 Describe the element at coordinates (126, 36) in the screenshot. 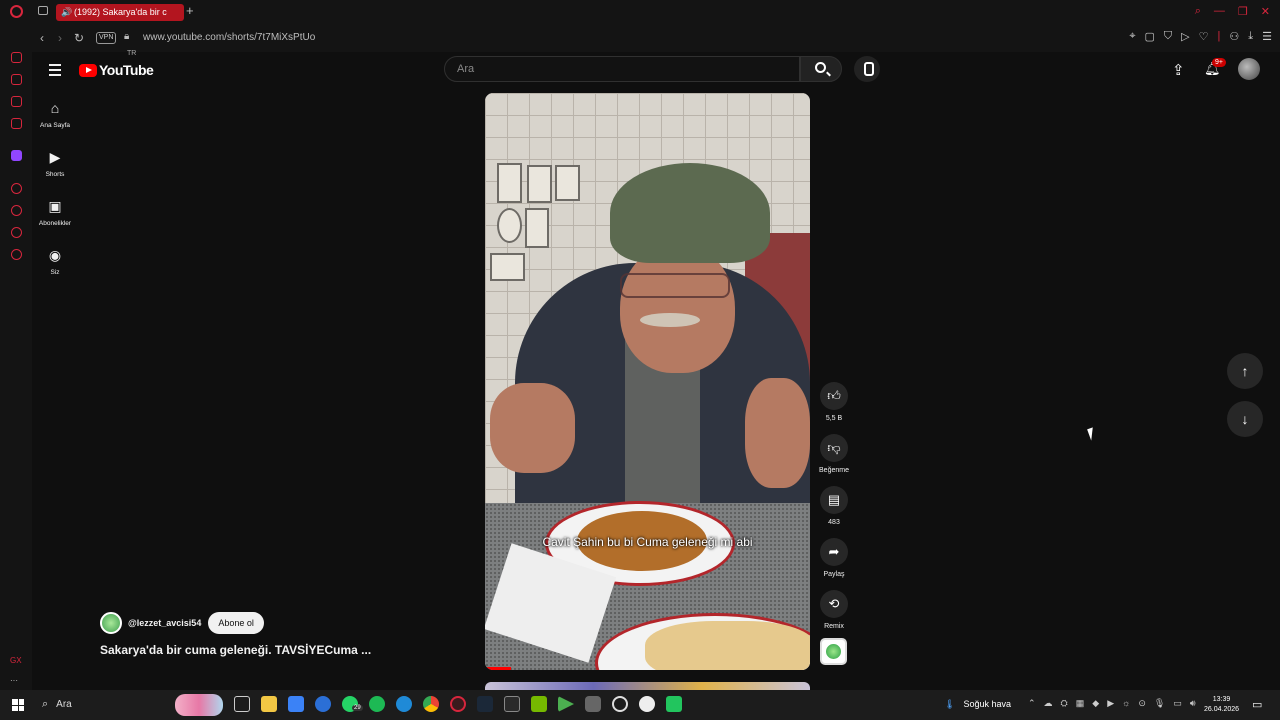

I see `lock-icon: 🔒︎` at that location.